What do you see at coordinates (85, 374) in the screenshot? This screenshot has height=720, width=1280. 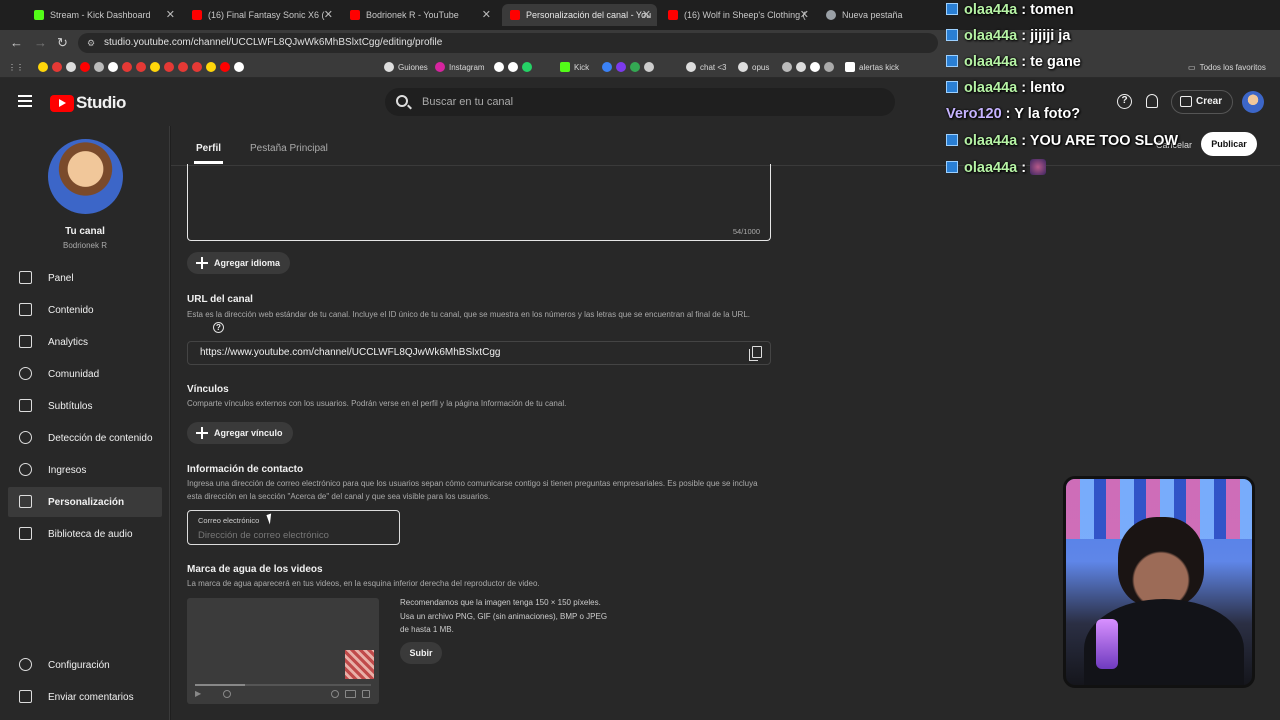 I see `sidebar-item-comunidad: Comunidad` at bounding box center [85, 374].